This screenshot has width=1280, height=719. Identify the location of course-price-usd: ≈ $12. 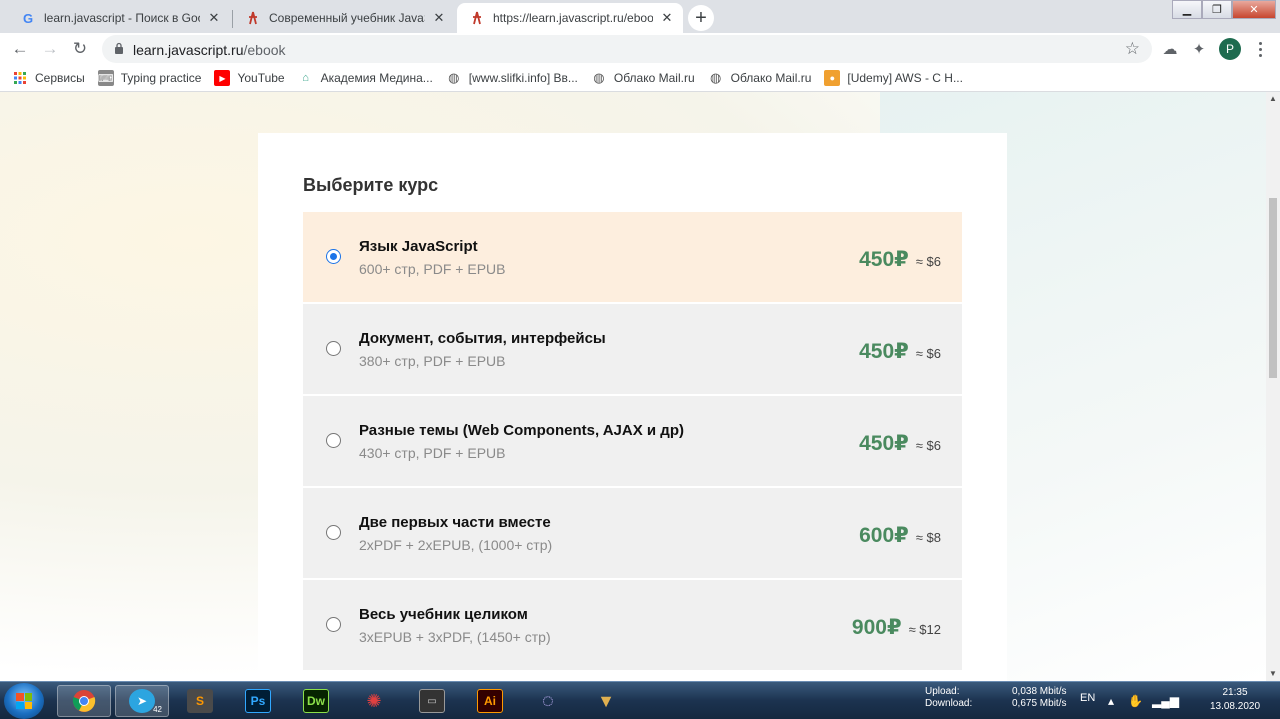
(924, 629).